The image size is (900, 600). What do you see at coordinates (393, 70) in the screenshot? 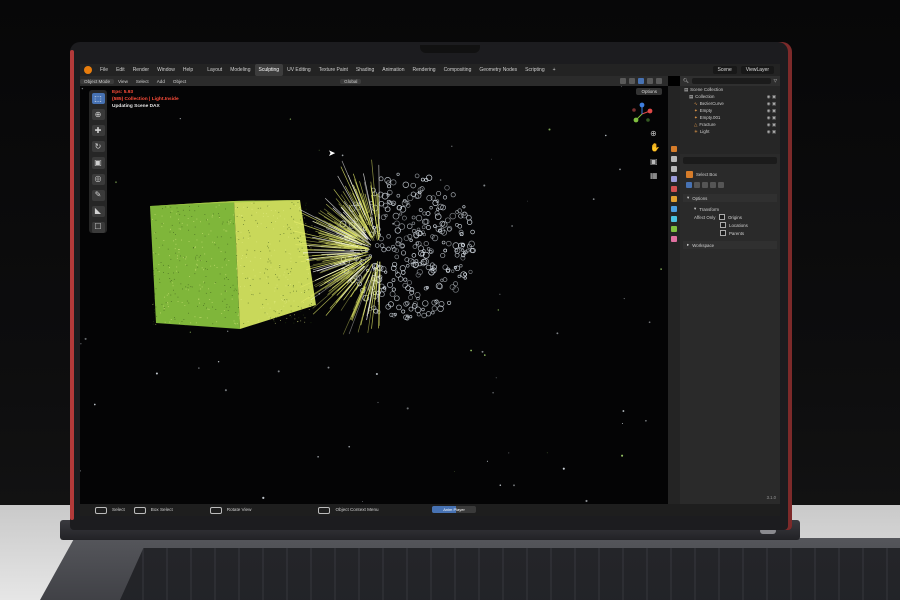
I see `tab-animation: Animation` at bounding box center [393, 70].